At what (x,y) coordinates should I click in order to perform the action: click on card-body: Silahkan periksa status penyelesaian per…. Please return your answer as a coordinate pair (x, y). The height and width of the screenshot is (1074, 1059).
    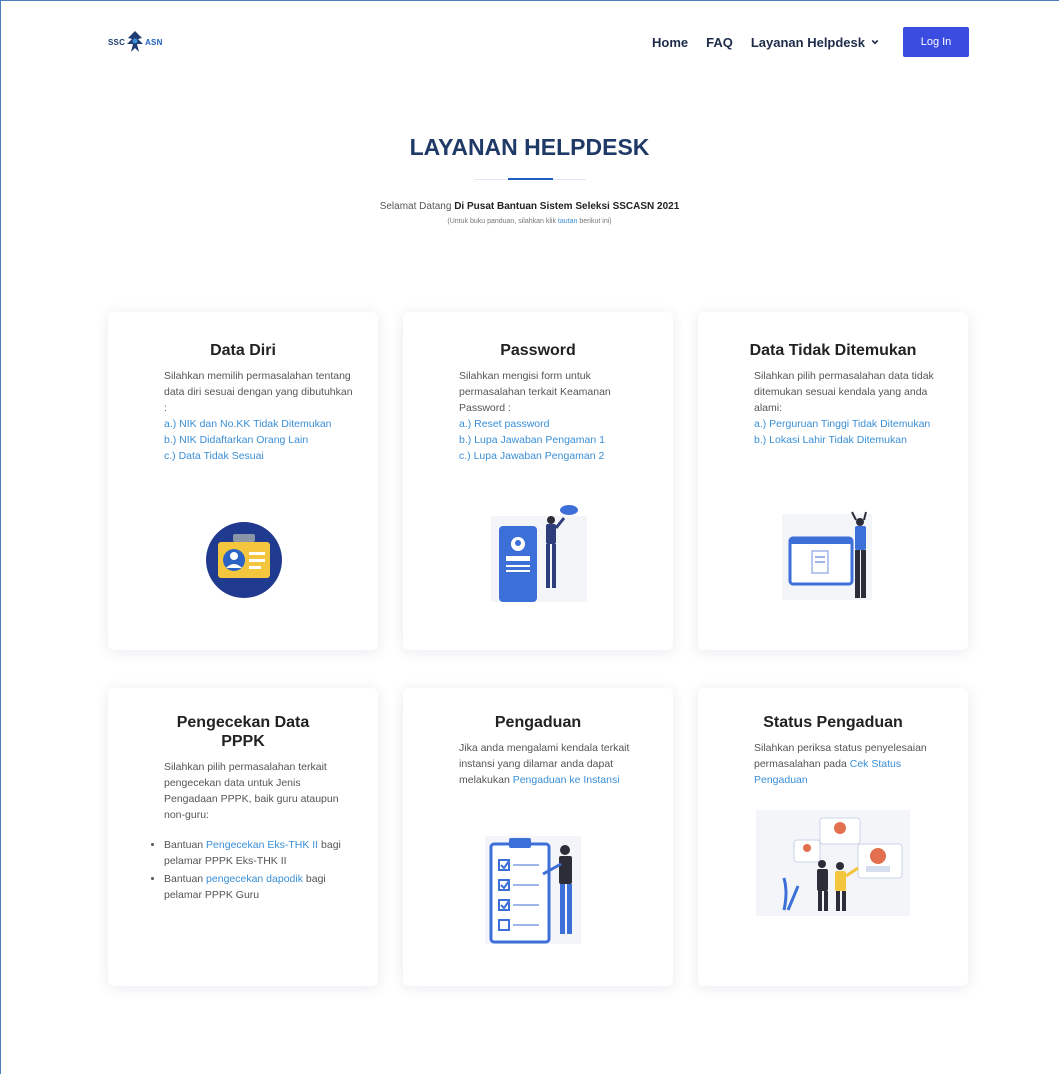
    Looking at the image, I should click on (821, 764).